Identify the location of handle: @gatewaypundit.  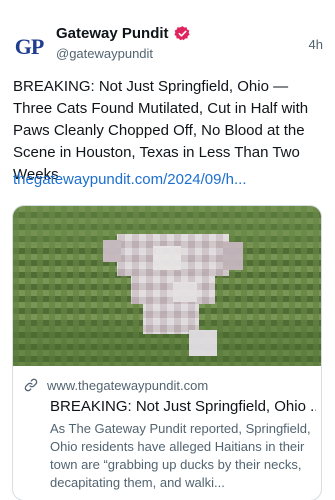
(104, 53).